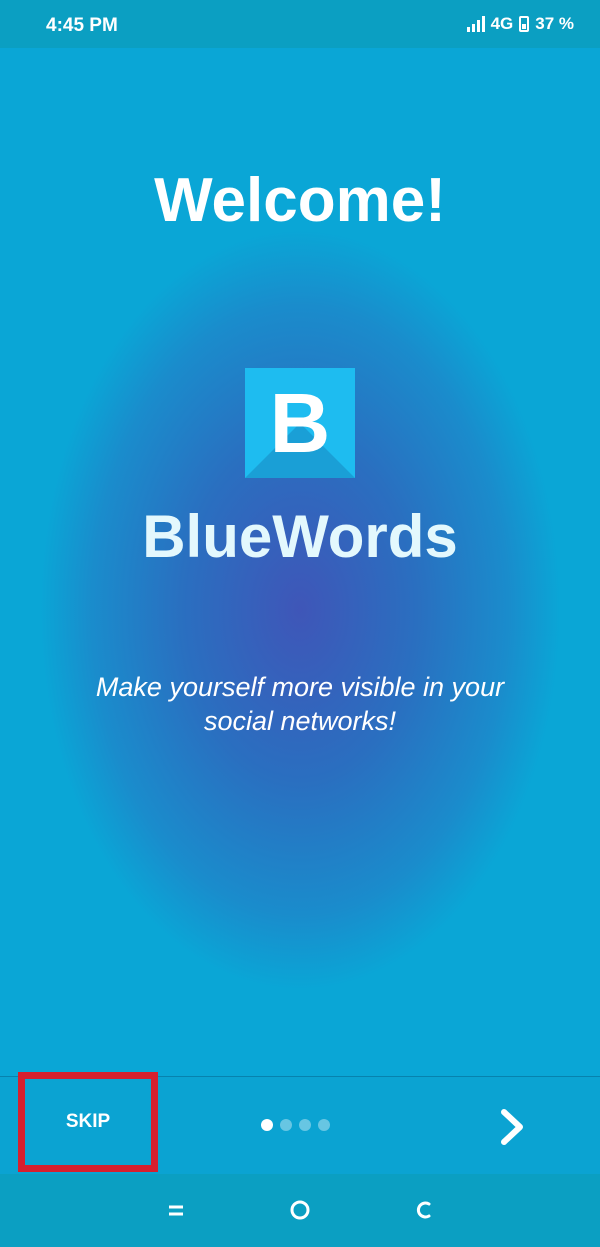 This screenshot has width=600, height=1247. What do you see at coordinates (300, 24) in the screenshot?
I see `status-bar: 4:45 PM 4G 37 %` at bounding box center [300, 24].